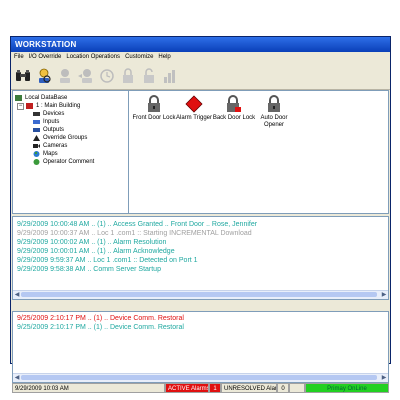  I want to click on tree-item-label: Devices, so click(54, 114).